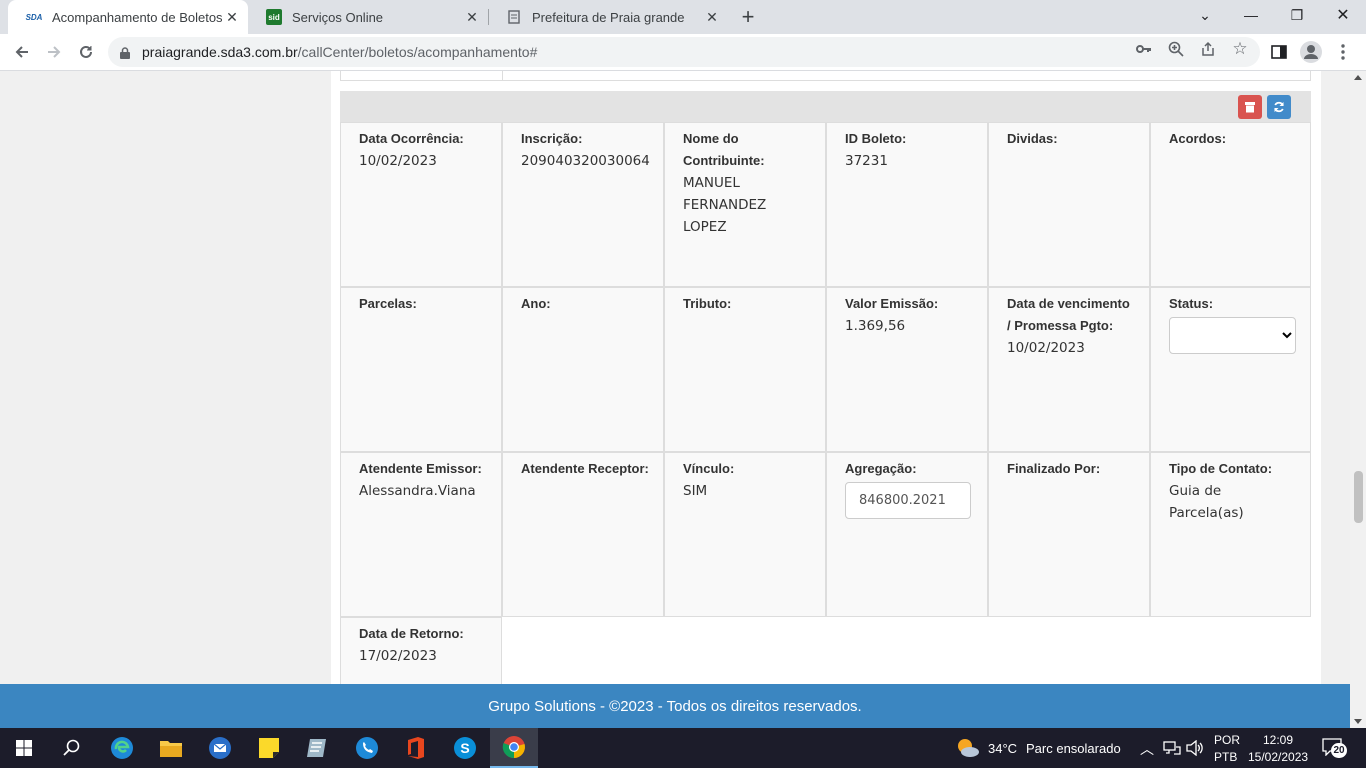 This screenshot has width=1366, height=768. What do you see at coordinates (86, 52) in the screenshot?
I see `reload-button` at bounding box center [86, 52].